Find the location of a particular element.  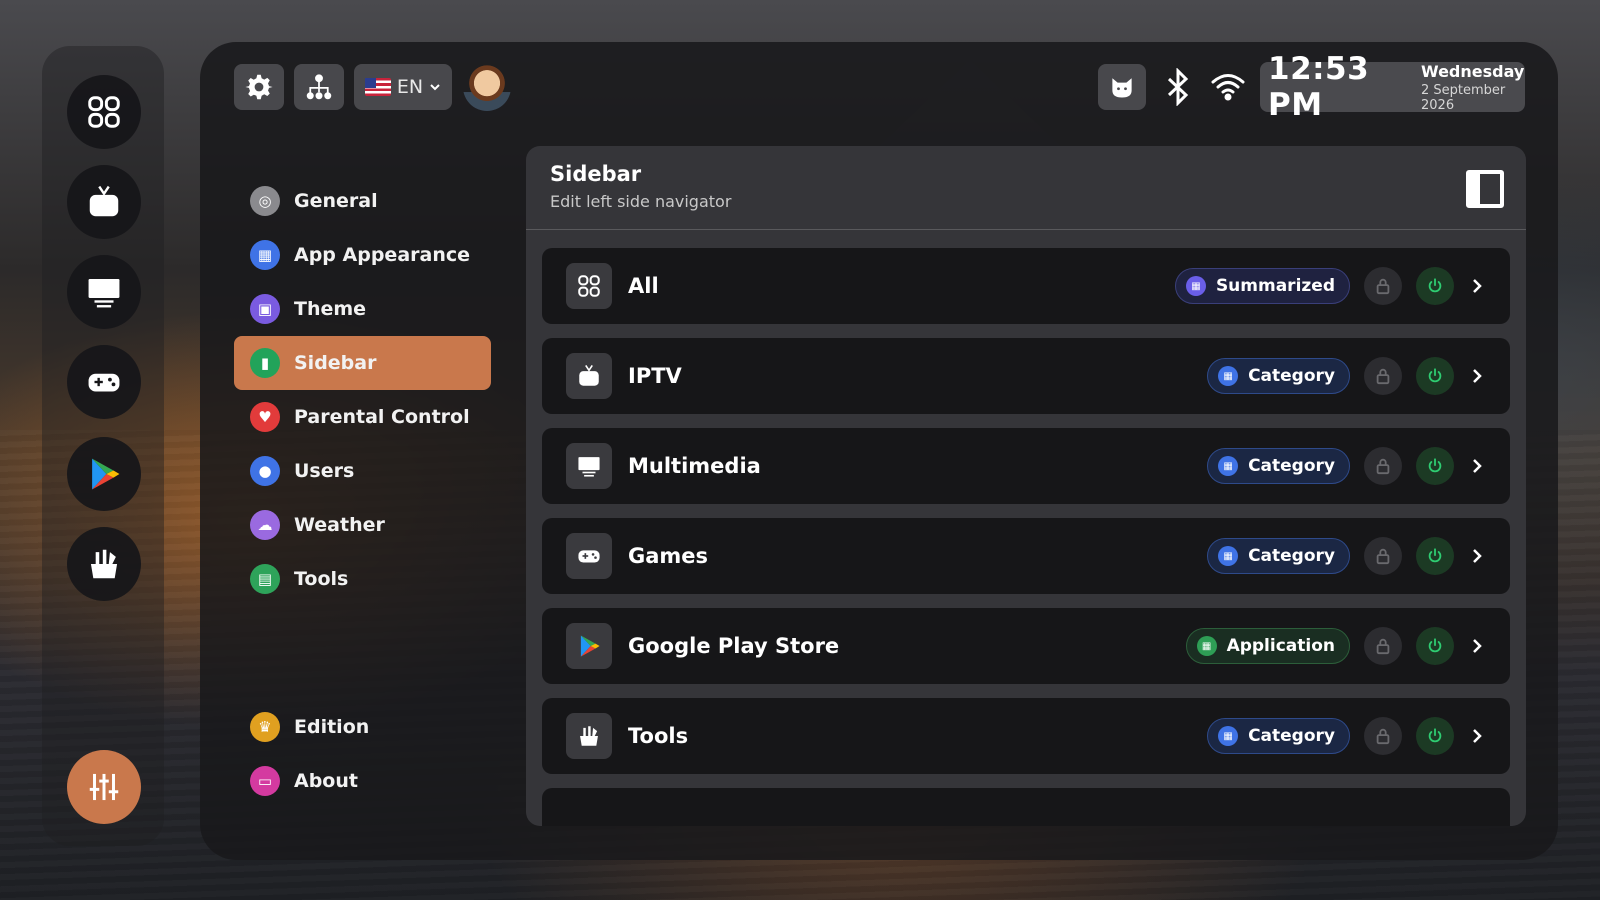

nav-item-theme: ▣ Theme is located at coordinates (362, 309).